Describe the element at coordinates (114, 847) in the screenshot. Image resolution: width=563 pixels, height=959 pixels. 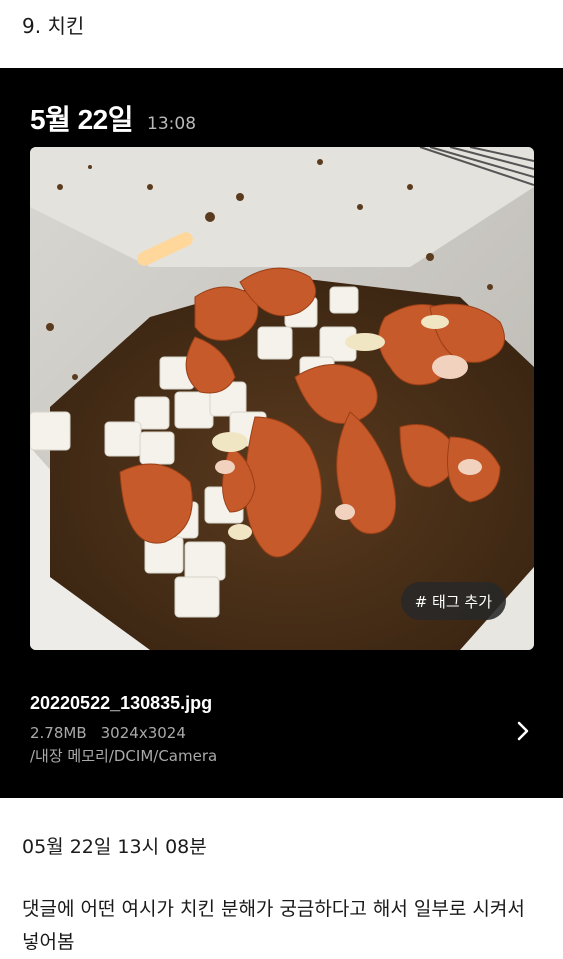
I see `post-timestamp: 05월 22일 13시 08분` at that location.